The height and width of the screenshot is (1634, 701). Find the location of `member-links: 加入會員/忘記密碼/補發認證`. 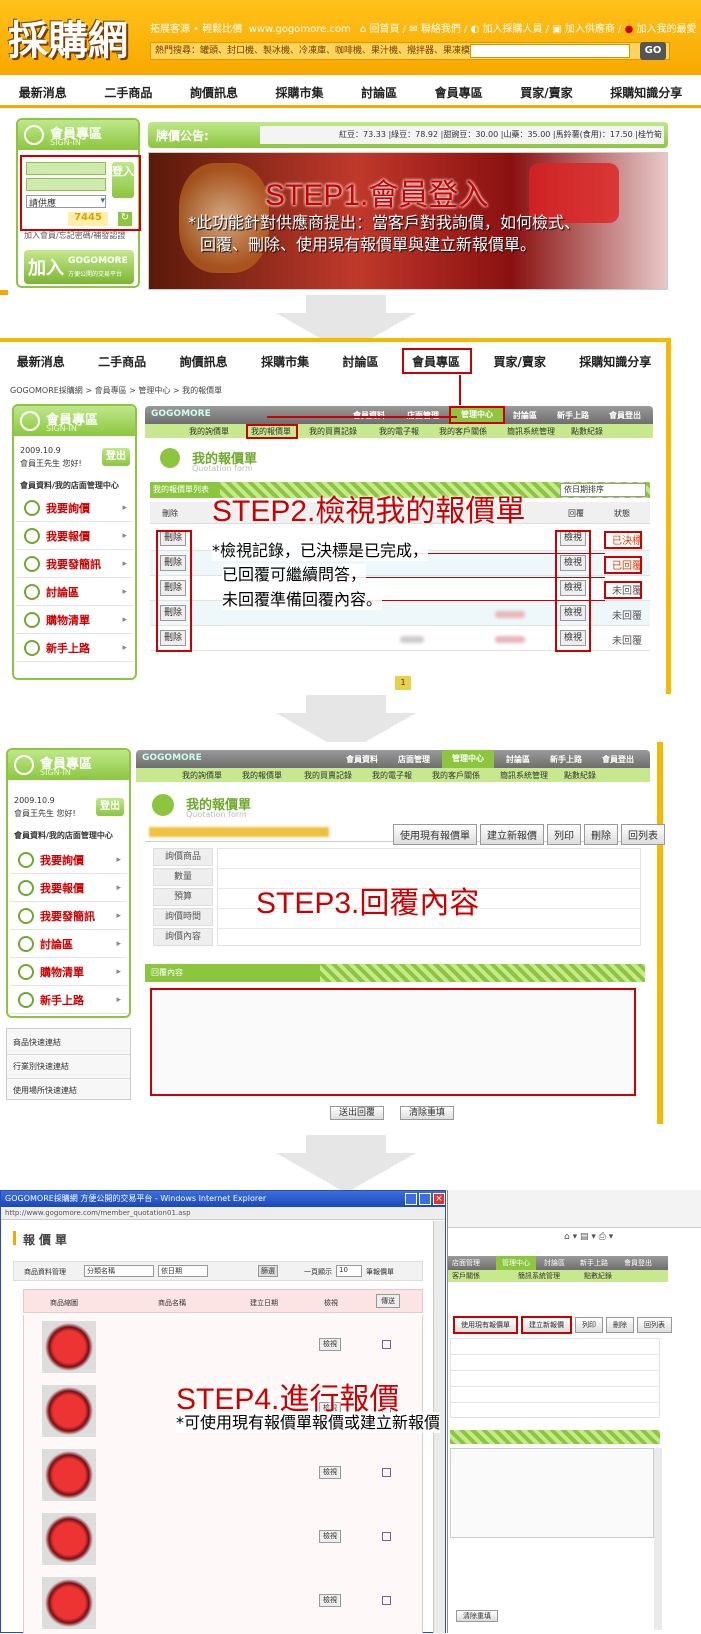

member-links: 加入會員/忘記密碼/補發認證 is located at coordinates (74, 235).